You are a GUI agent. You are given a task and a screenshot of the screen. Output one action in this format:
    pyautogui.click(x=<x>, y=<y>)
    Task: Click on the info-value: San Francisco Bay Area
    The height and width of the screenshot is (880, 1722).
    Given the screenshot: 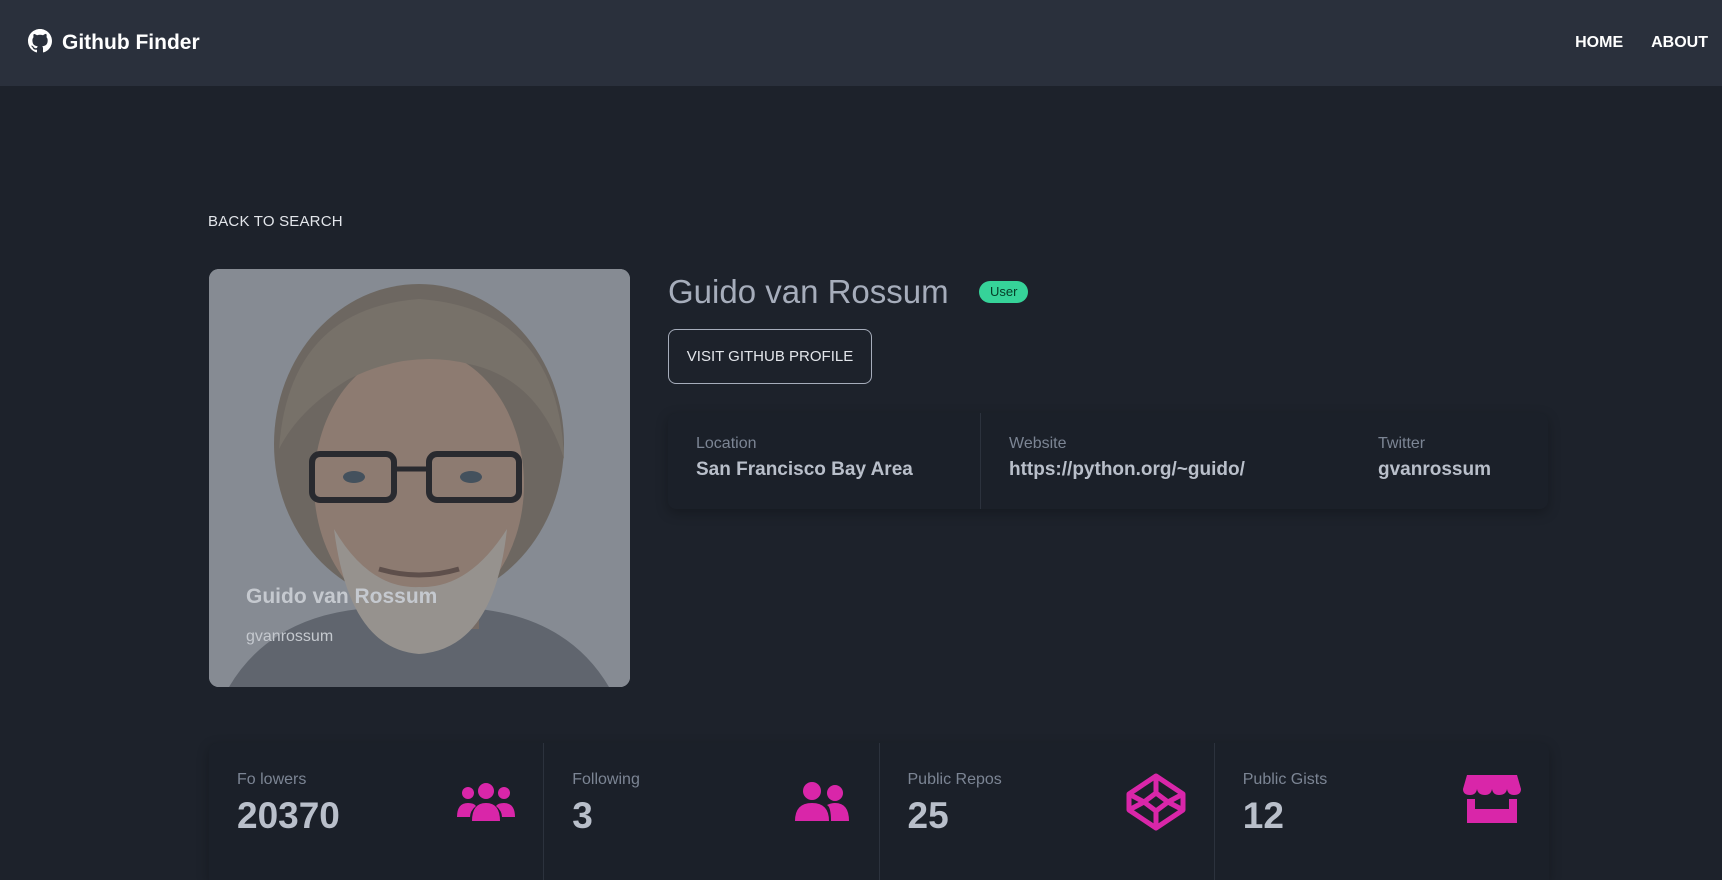 What is the action you would take?
    pyautogui.click(x=804, y=469)
    